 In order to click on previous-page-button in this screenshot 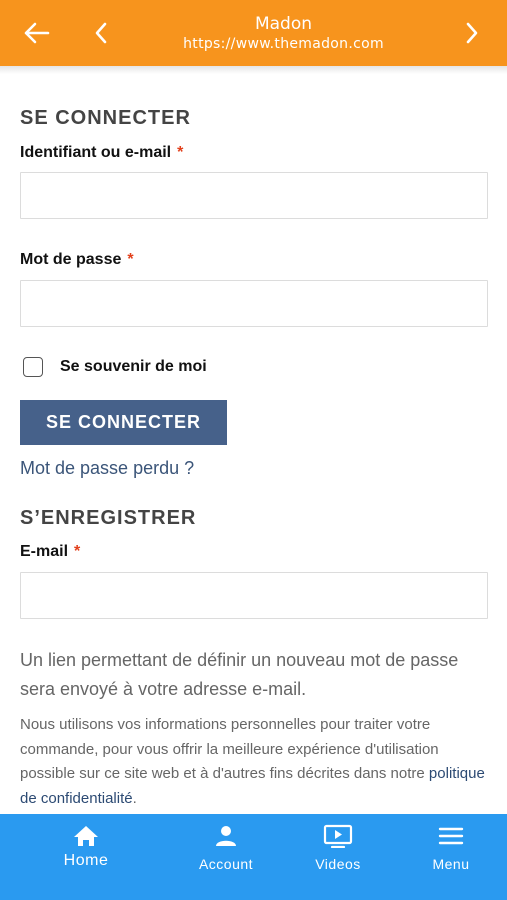, I will do `click(101, 33)`.